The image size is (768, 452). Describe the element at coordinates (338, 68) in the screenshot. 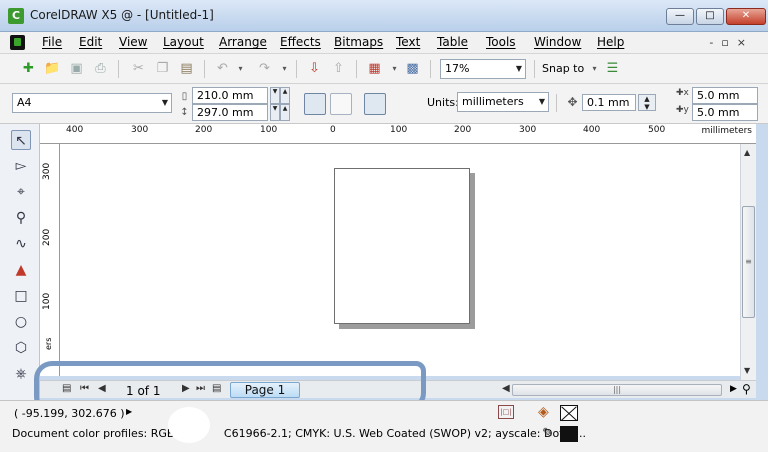

I see `export-icon: ⇧` at that location.